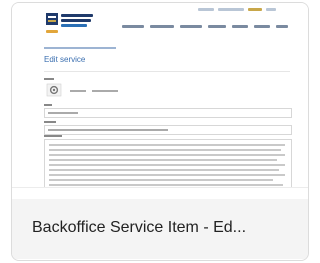 This screenshot has width=320, height=263. I want to click on site-logo, so click(71, 25).